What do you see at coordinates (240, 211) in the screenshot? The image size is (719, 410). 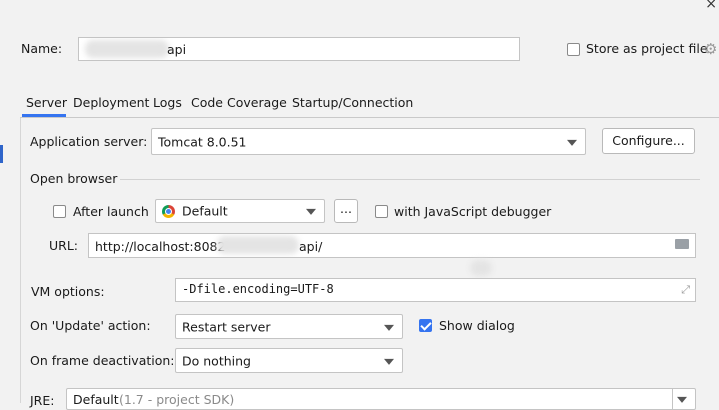 I see `browser-select: Default` at bounding box center [240, 211].